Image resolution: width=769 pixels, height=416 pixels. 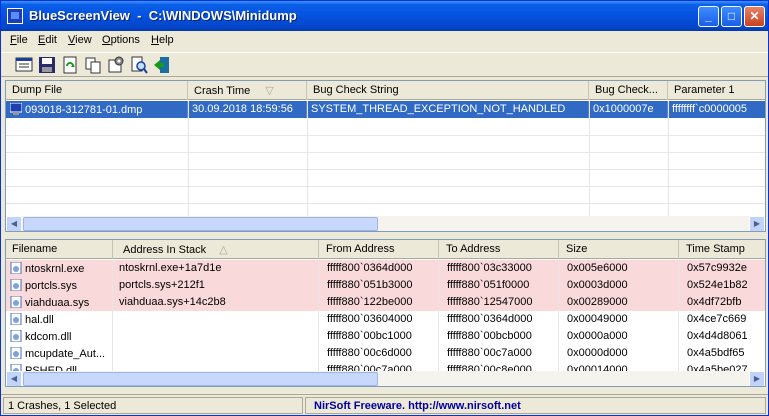 I want to click on col-bug-check-string: Bug Check String, so click(x=448, y=90).